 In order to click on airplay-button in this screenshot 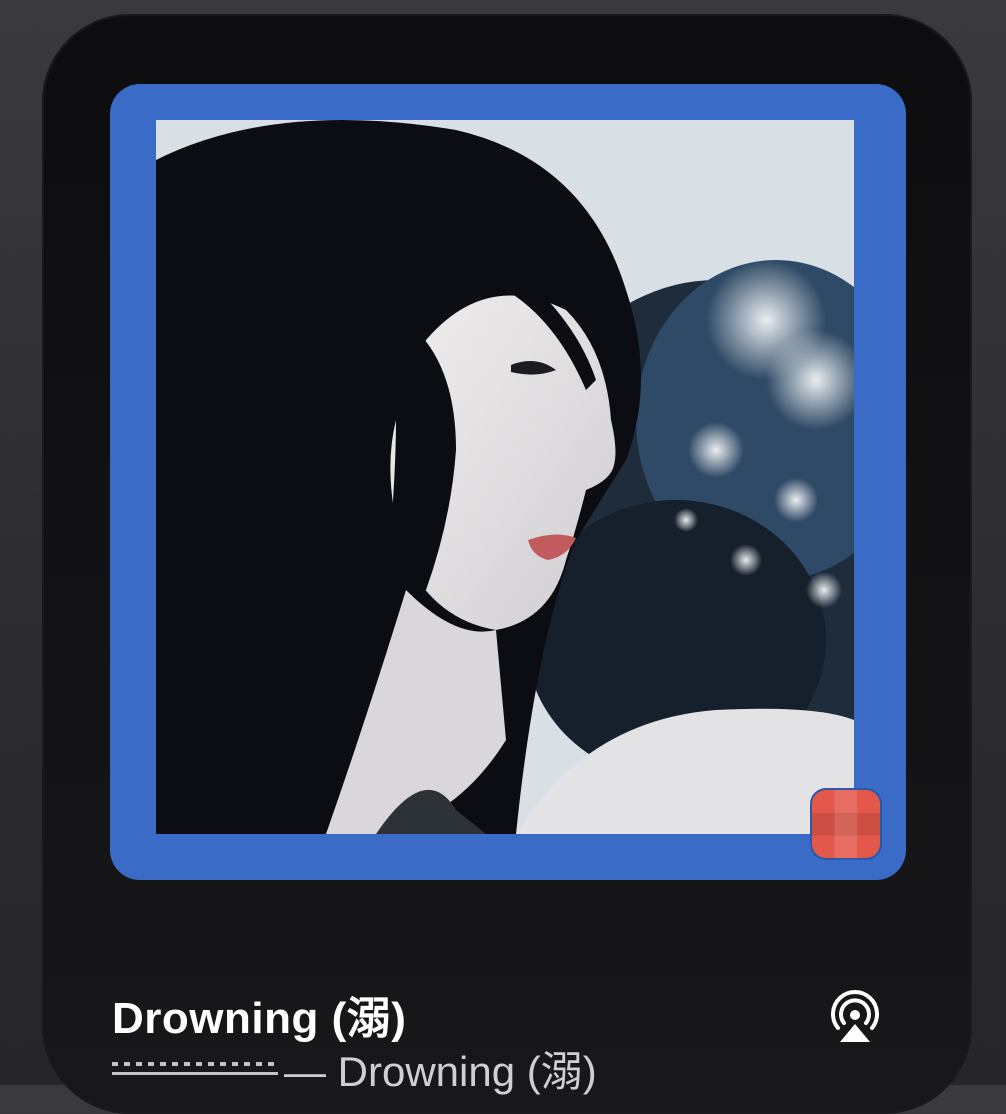, I will do `click(855, 1017)`.